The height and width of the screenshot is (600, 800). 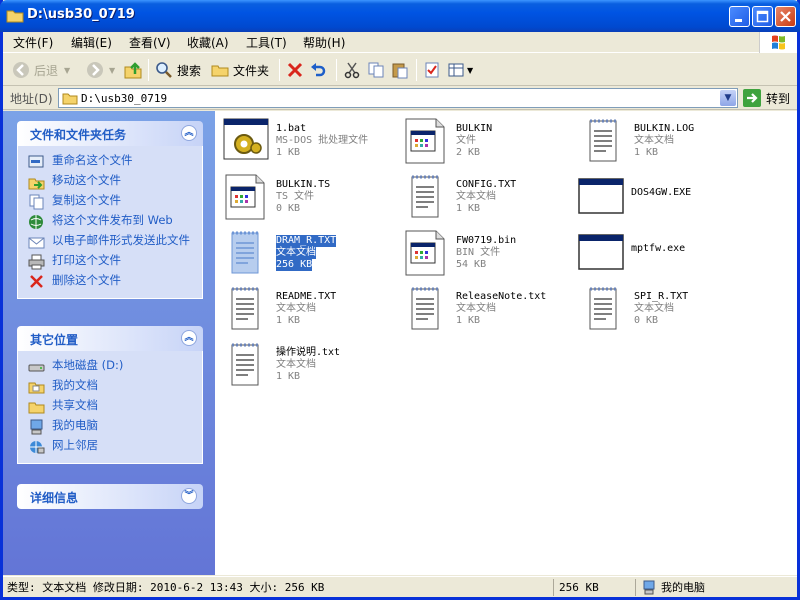 I want to click on menu-favorites: 收藏(A), so click(x=208, y=42).